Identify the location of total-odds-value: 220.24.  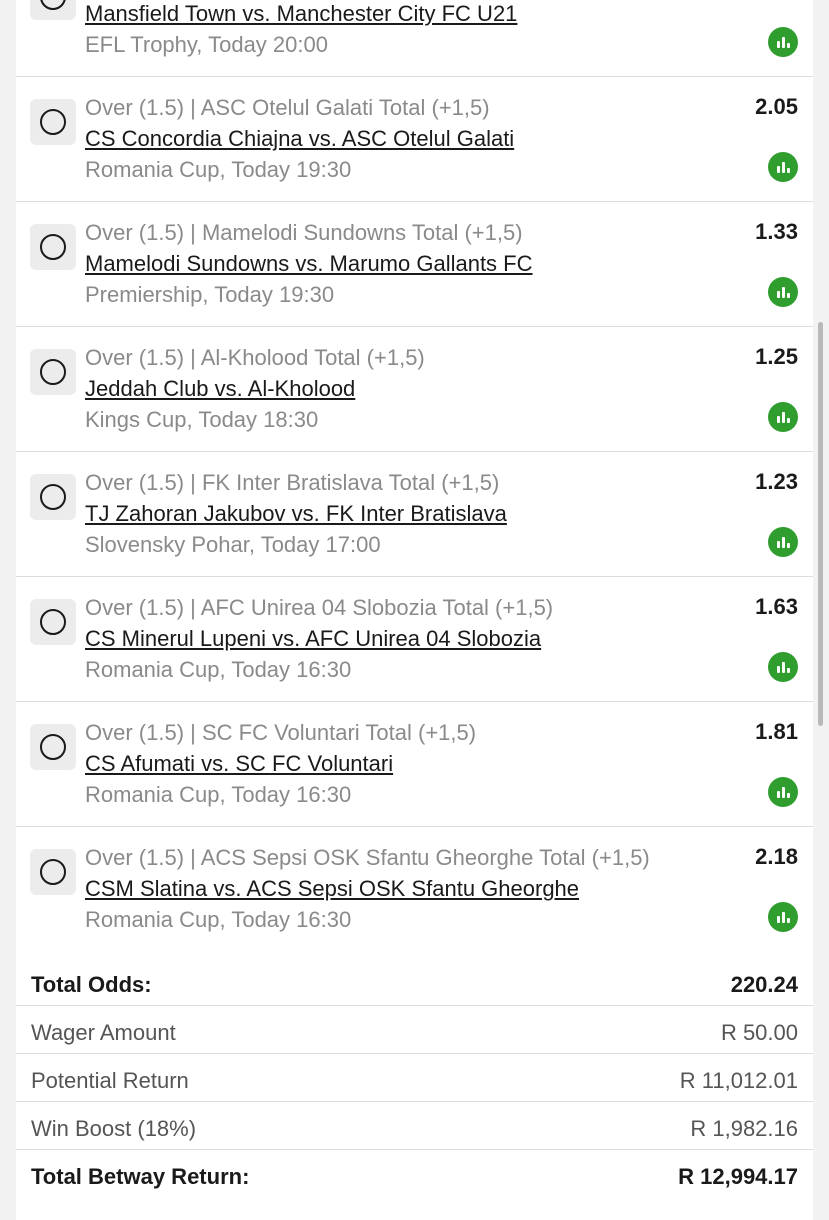
(764, 984).